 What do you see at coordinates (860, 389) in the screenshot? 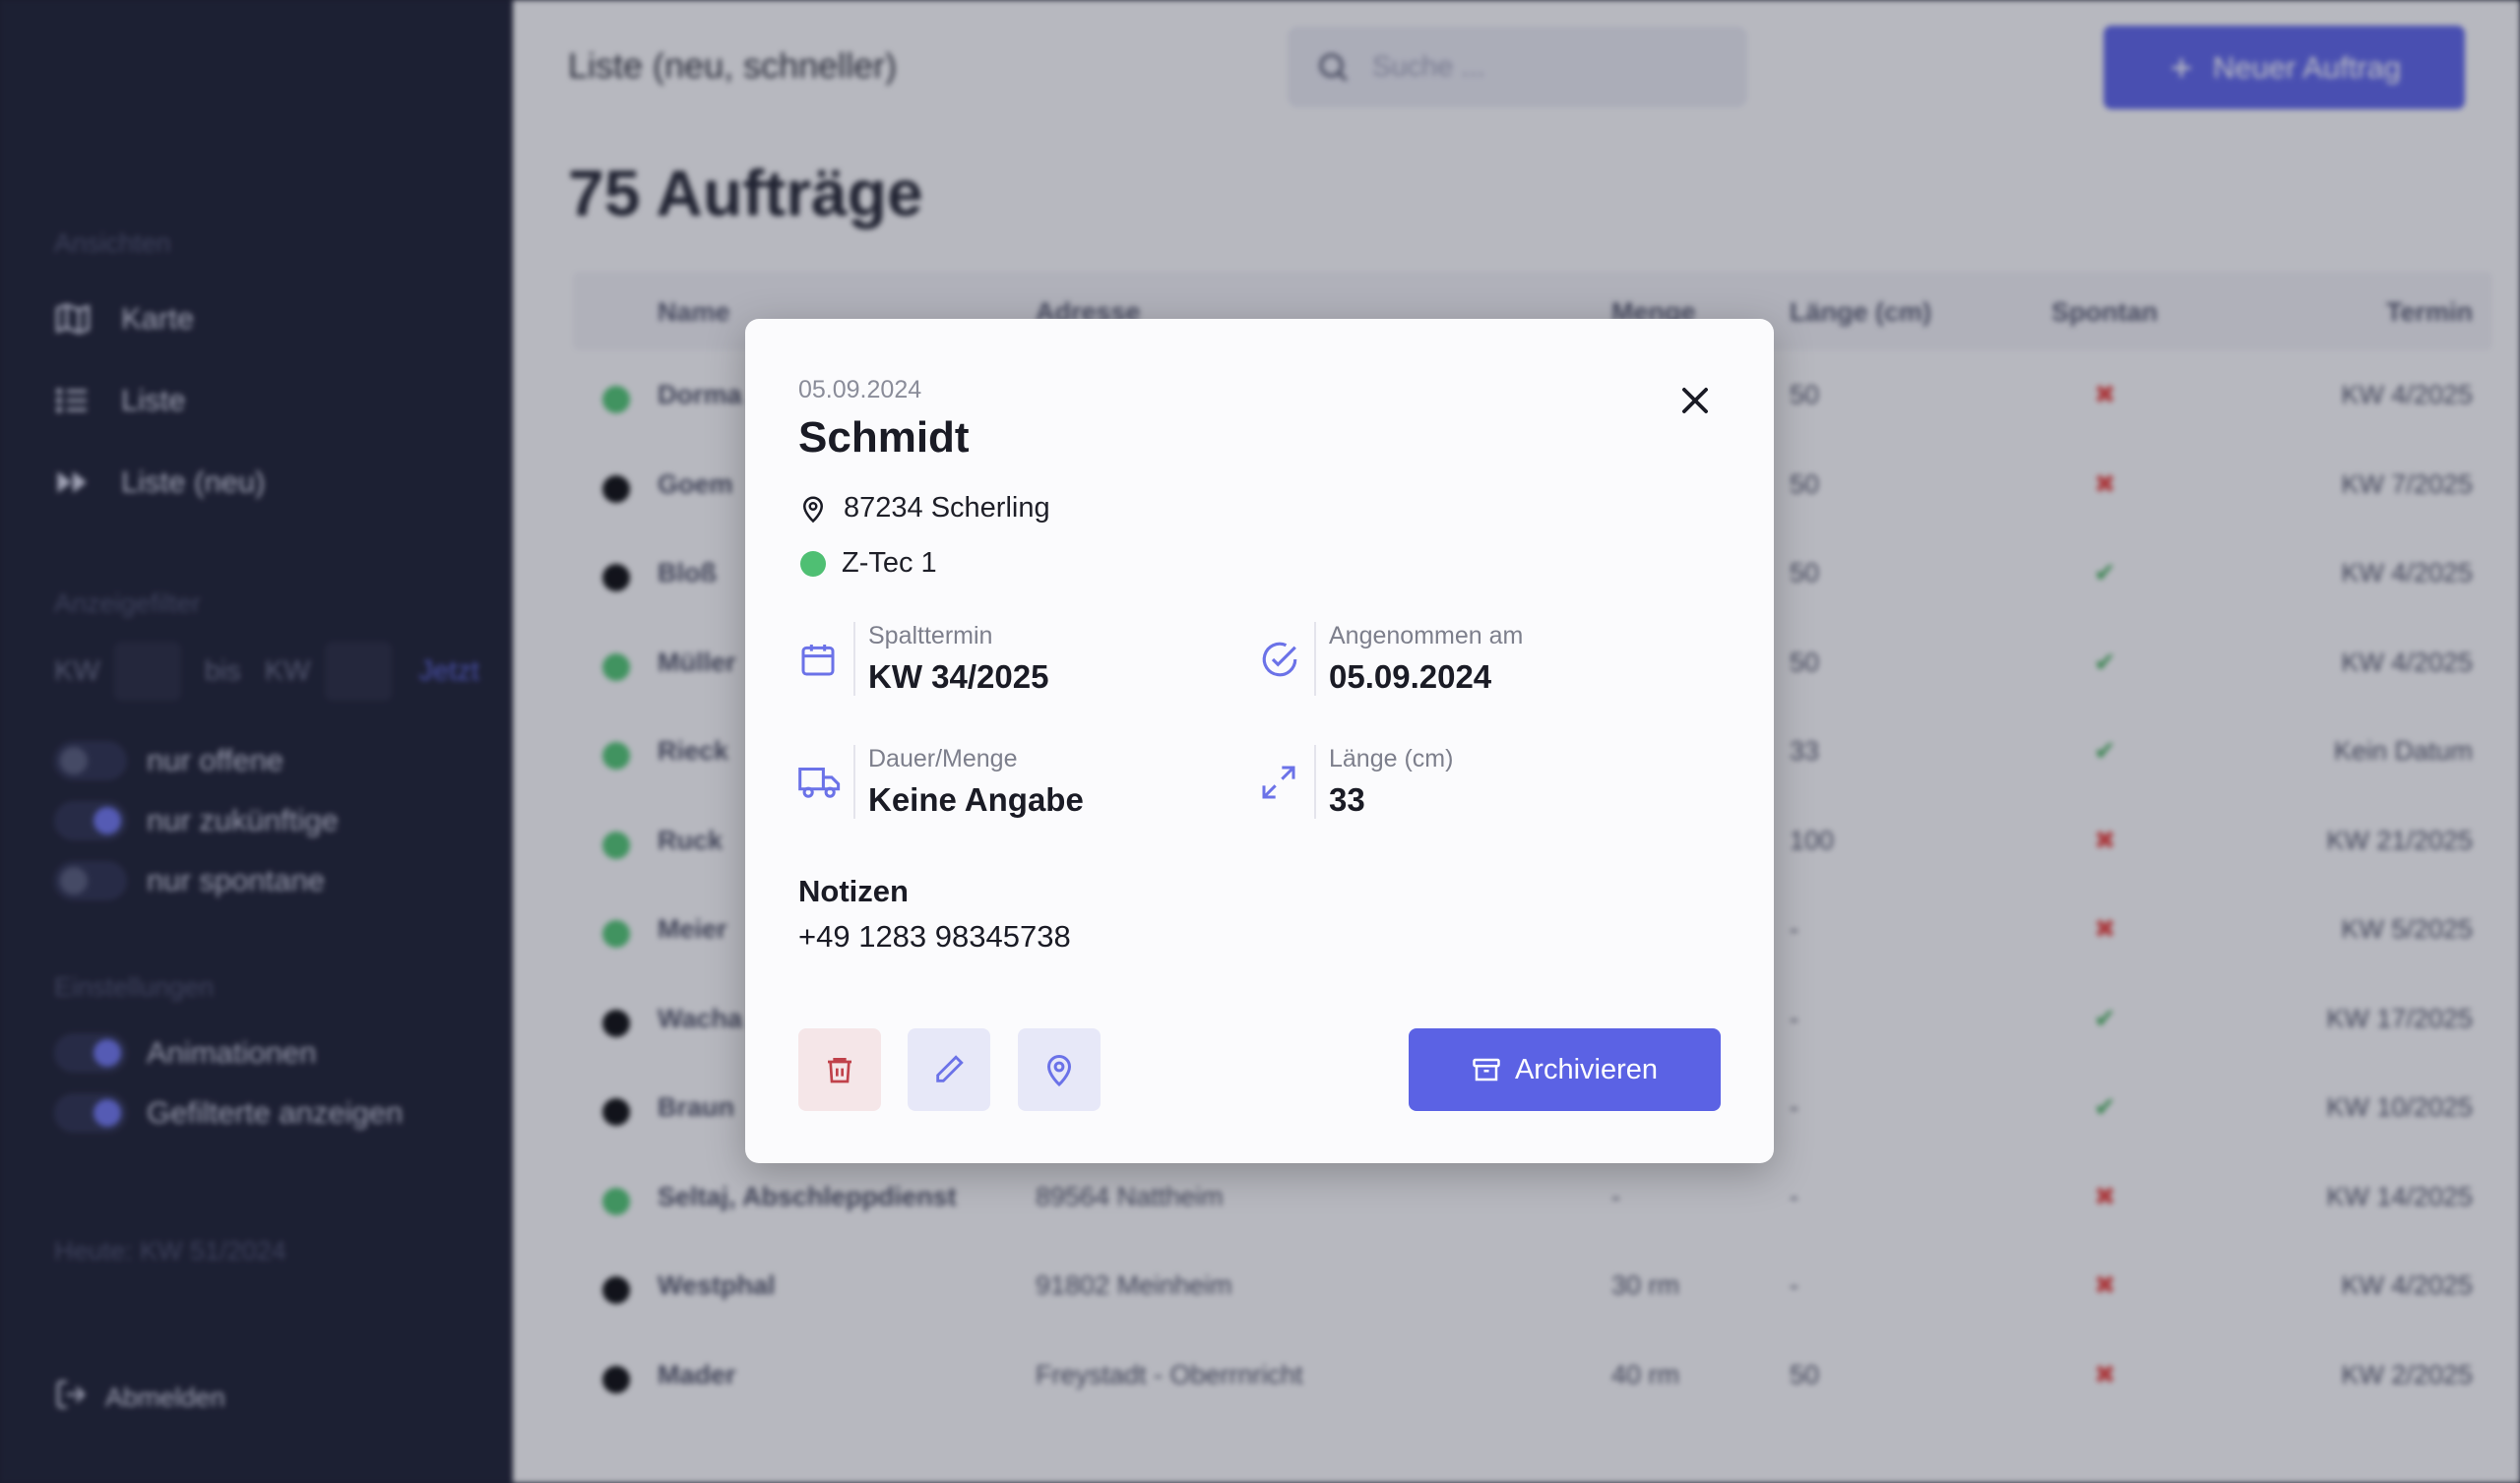
I see `order-date: 05.09.2024` at bounding box center [860, 389].